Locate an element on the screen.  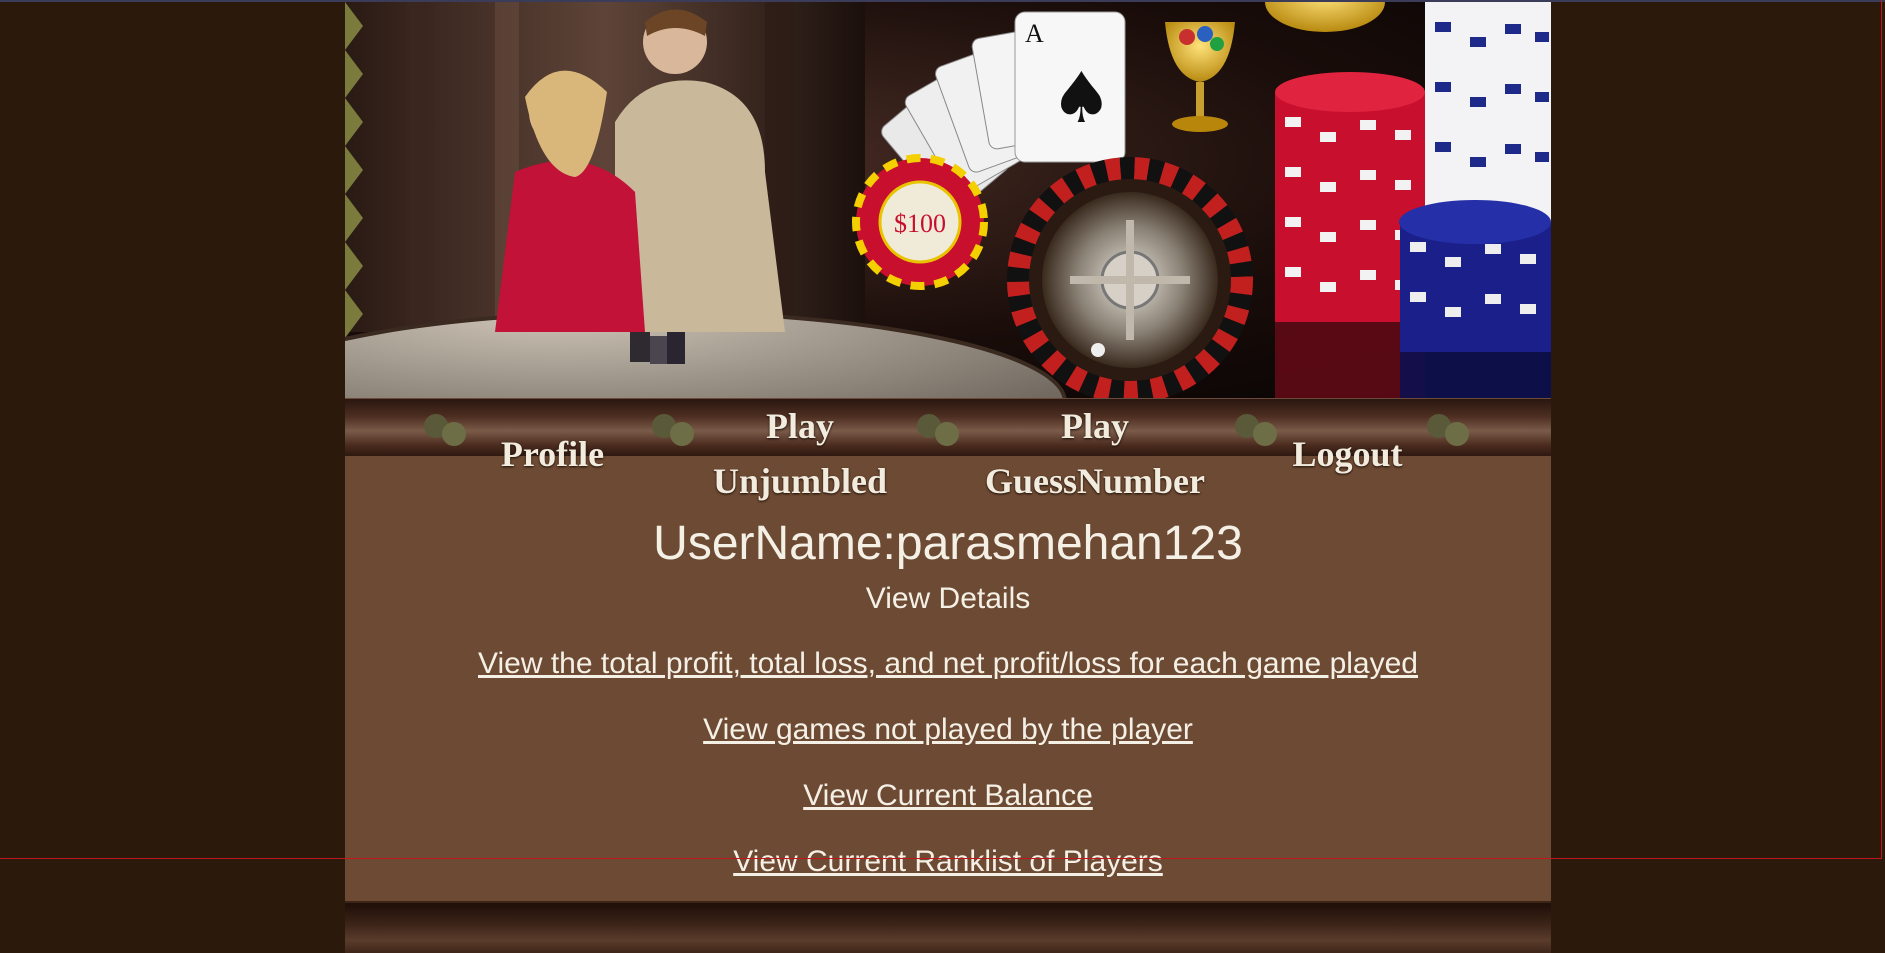
svg-text: A is located at coordinates (1034, 33).